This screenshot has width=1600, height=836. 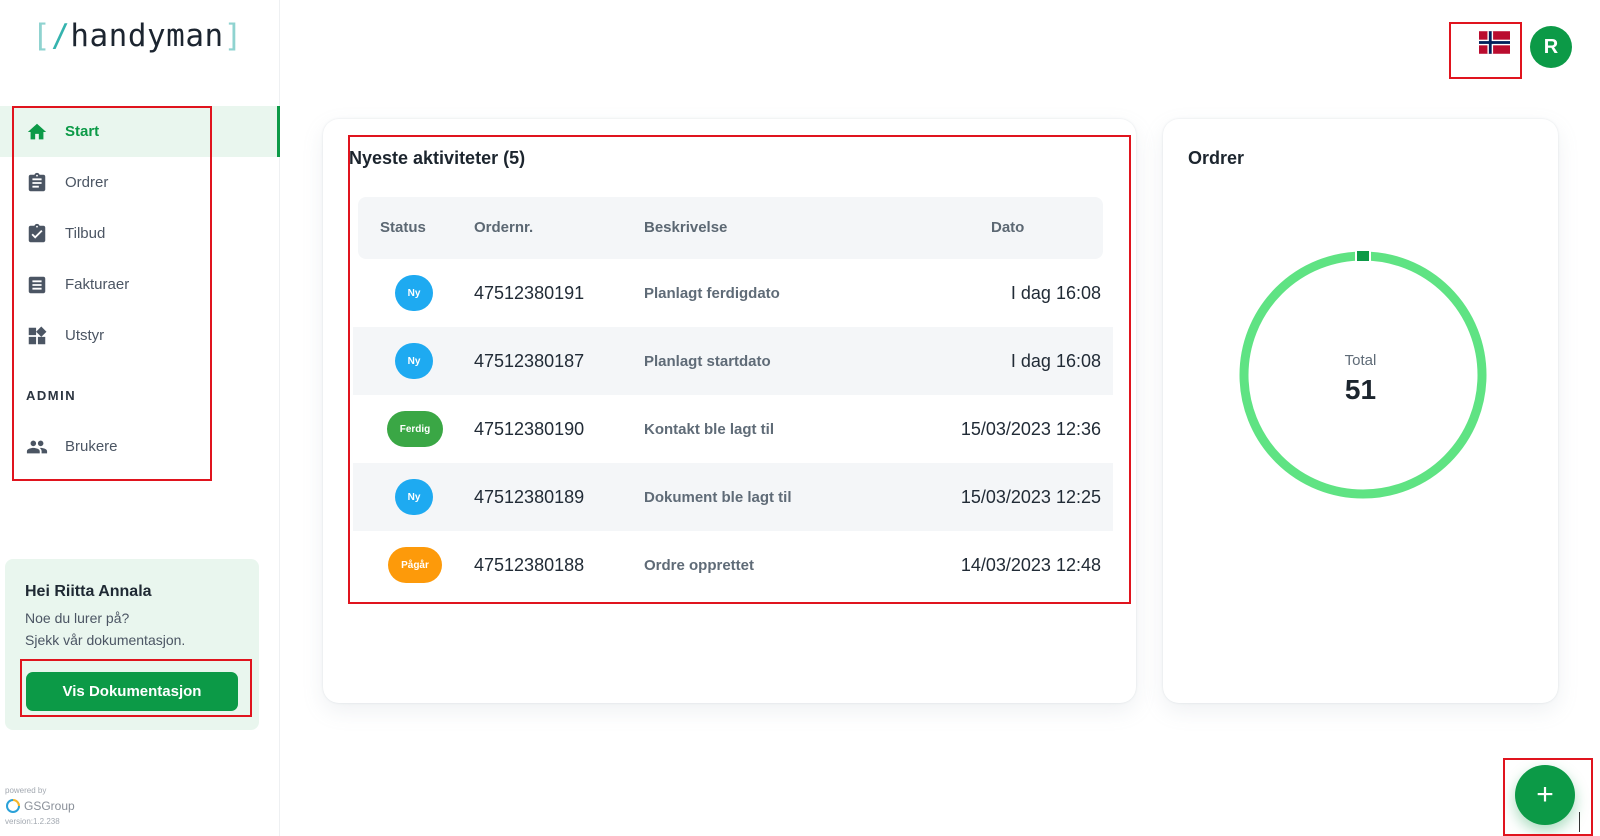 What do you see at coordinates (140, 182) in the screenshot?
I see `nav-item-ordrer: Ordrer` at bounding box center [140, 182].